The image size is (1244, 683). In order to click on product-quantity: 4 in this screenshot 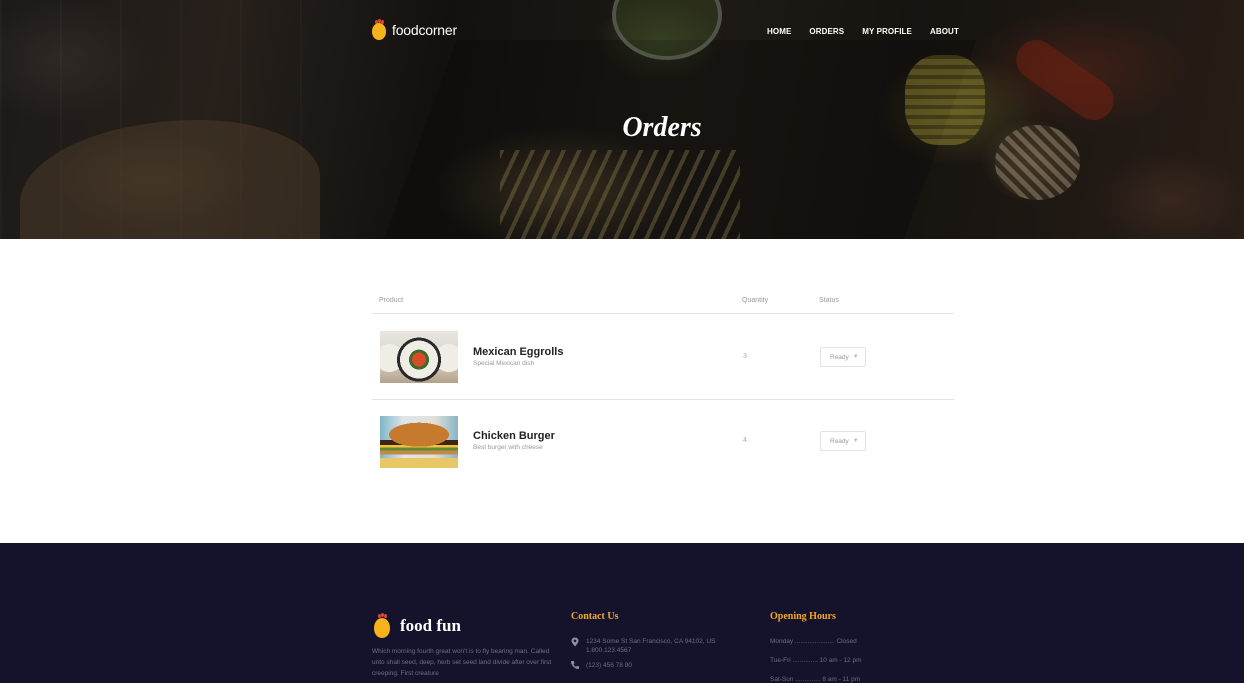, I will do `click(745, 440)`.